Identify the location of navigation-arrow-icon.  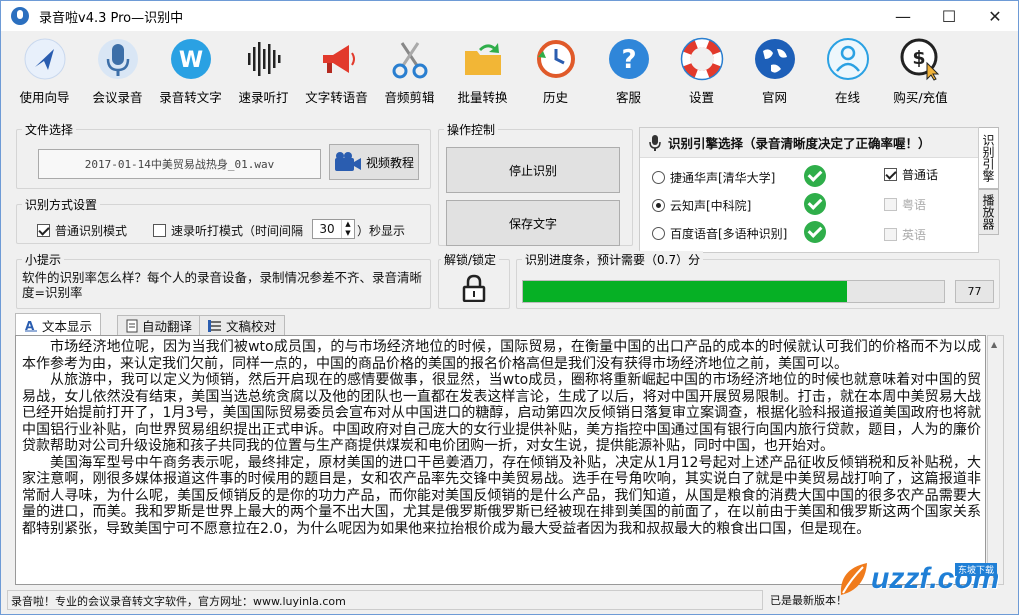
(45, 59).